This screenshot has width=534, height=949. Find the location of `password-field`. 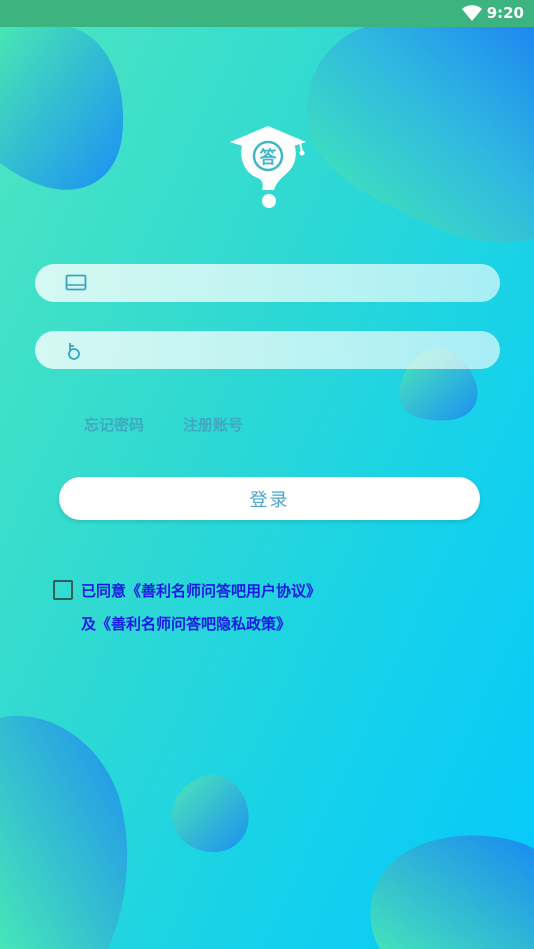

password-field is located at coordinates (267, 350).